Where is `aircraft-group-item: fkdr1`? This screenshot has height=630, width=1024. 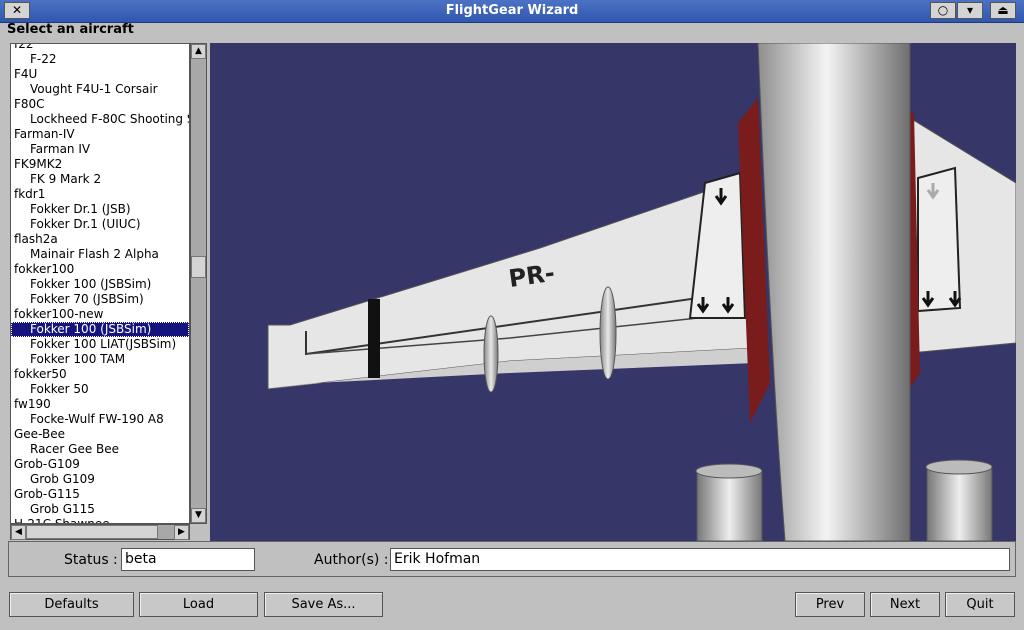
aircraft-group-item: fkdr1 is located at coordinates (100, 194).